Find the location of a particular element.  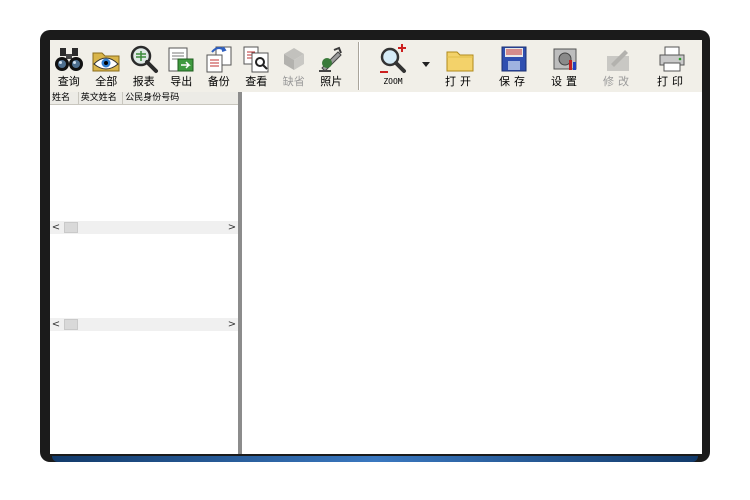

settings-button: 设置 is located at coordinates (566, 66).